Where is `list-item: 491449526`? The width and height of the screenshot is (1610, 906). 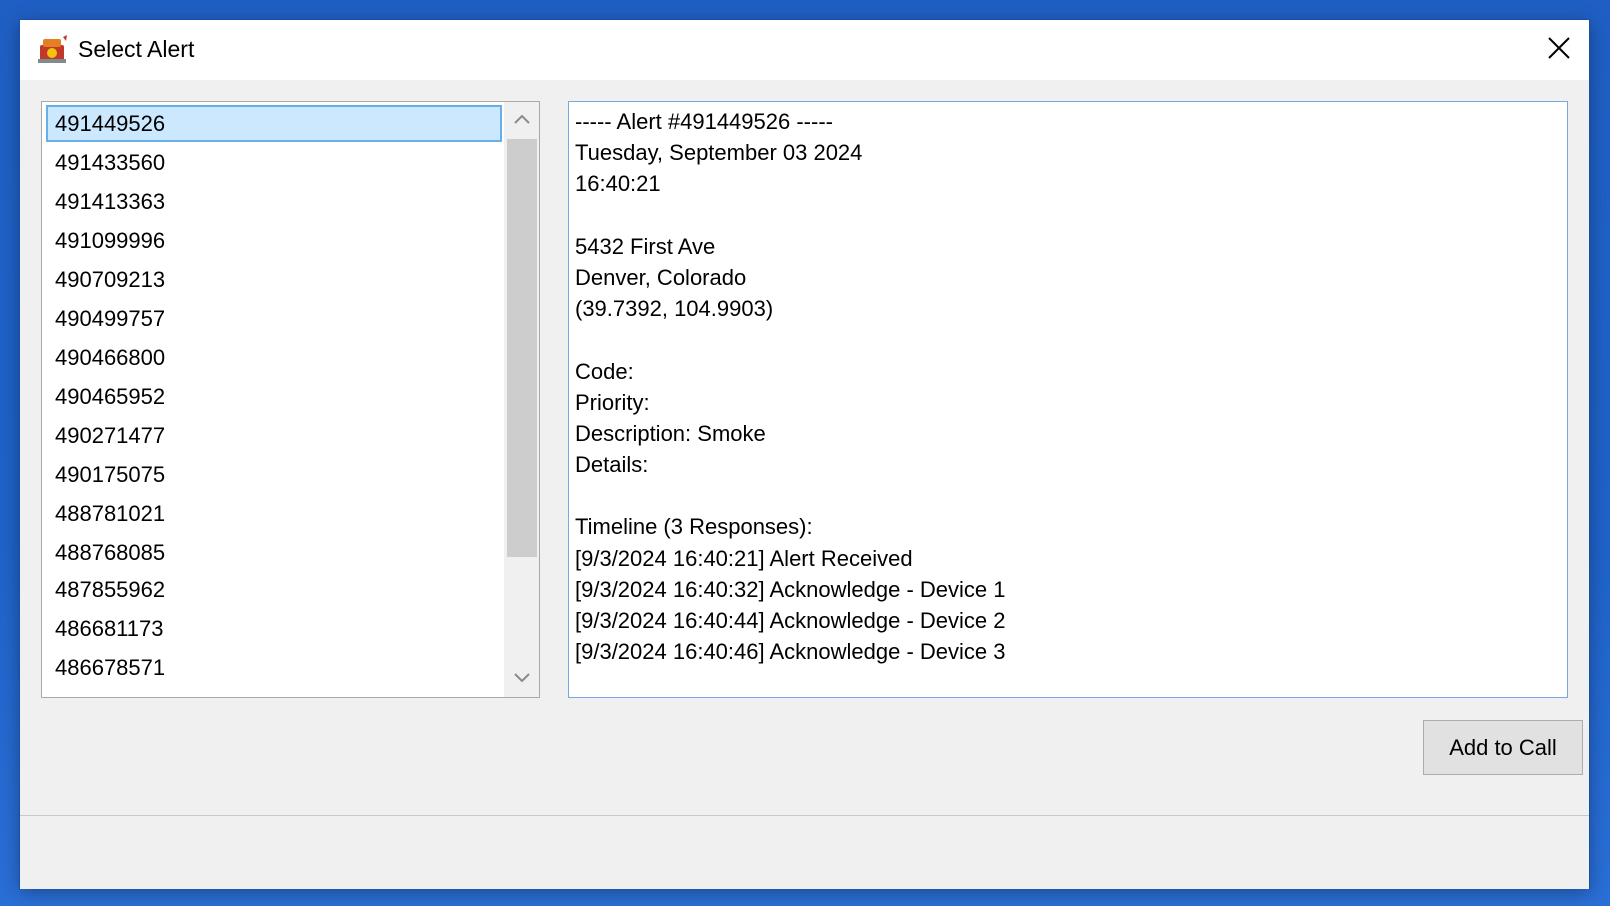 list-item: 491449526 is located at coordinates (274, 123).